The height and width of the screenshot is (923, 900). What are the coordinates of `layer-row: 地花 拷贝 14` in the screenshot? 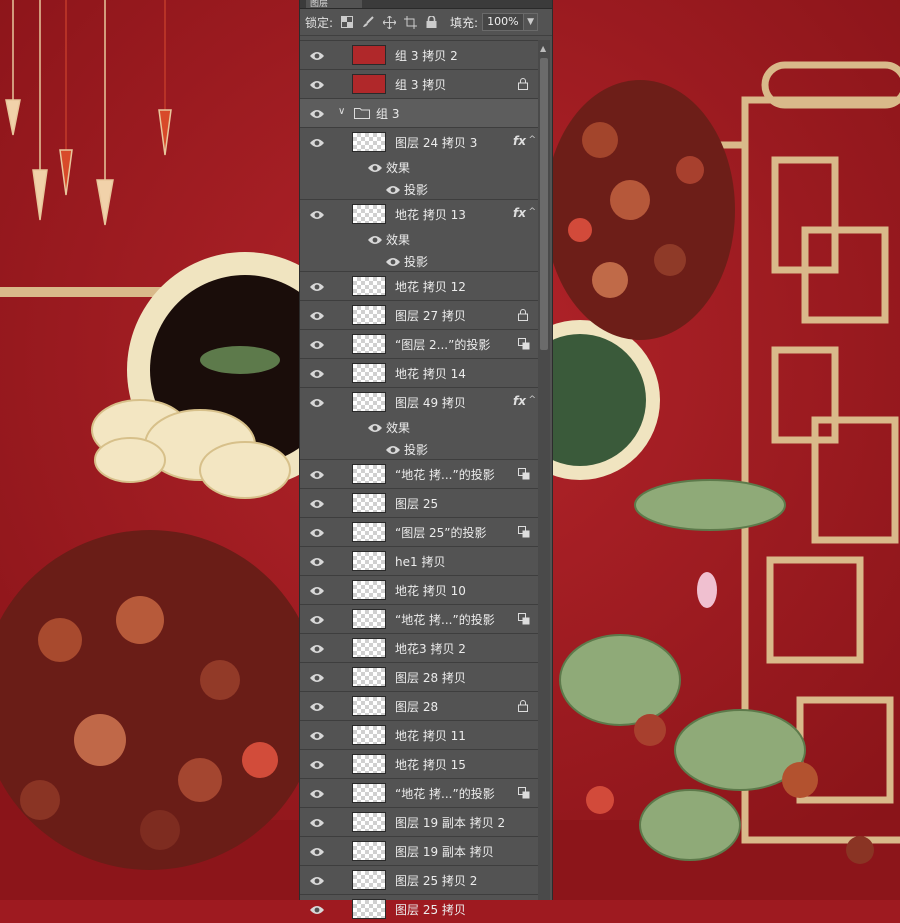 It's located at (419, 372).